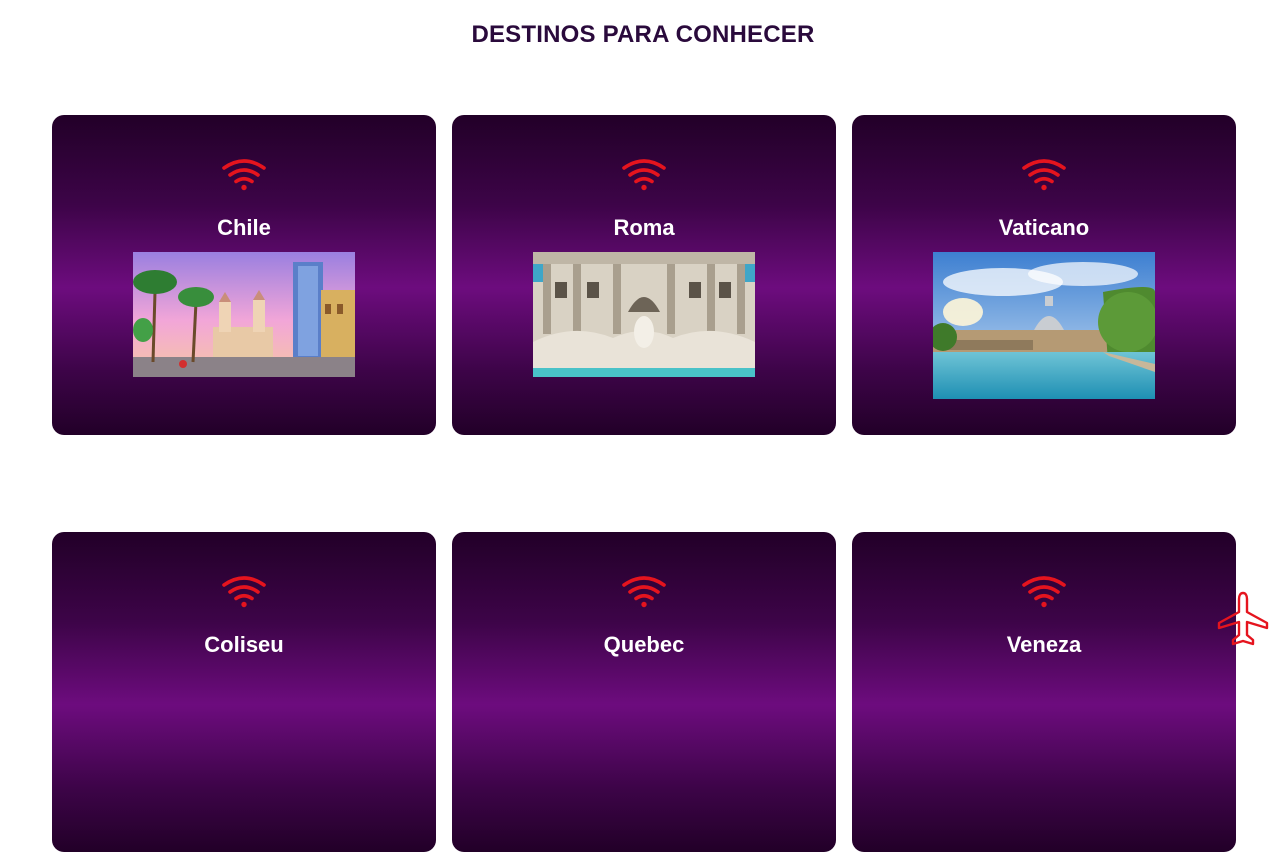 Image resolution: width=1280 pixels, height=852 pixels. What do you see at coordinates (1243, 619) in the screenshot?
I see `airplane-icon` at bounding box center [1243, 619].